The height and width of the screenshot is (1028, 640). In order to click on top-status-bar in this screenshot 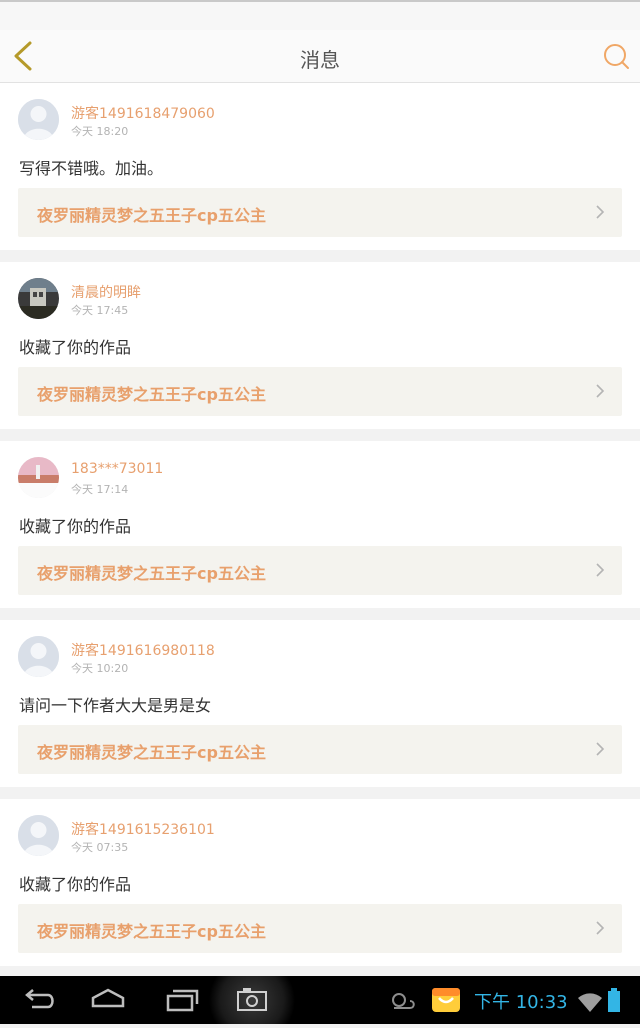, I will do `click(320, 15)`.